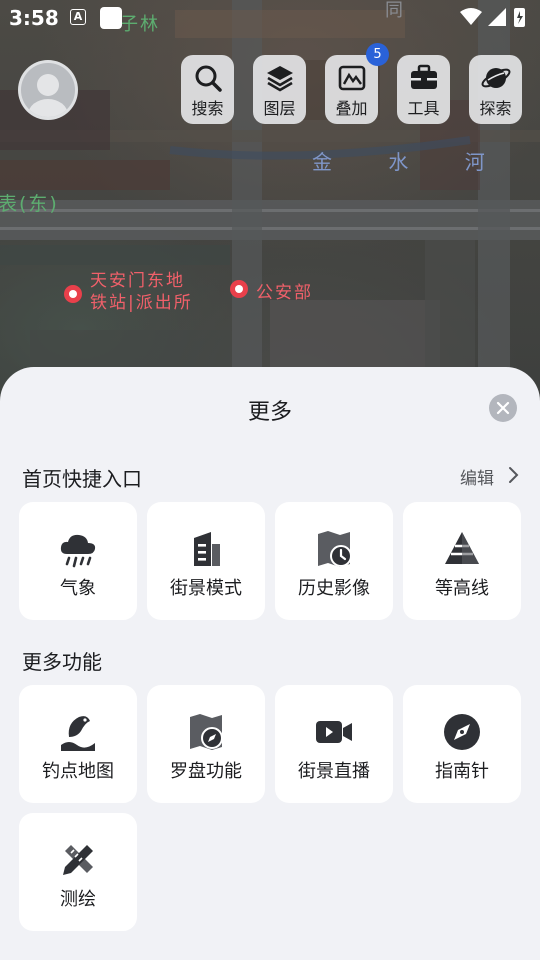 The width and height of the screenshot is (540, 960). Describe the element at coordinates (335, 549) in the screenshot. I see `history-map-icon` at that location.